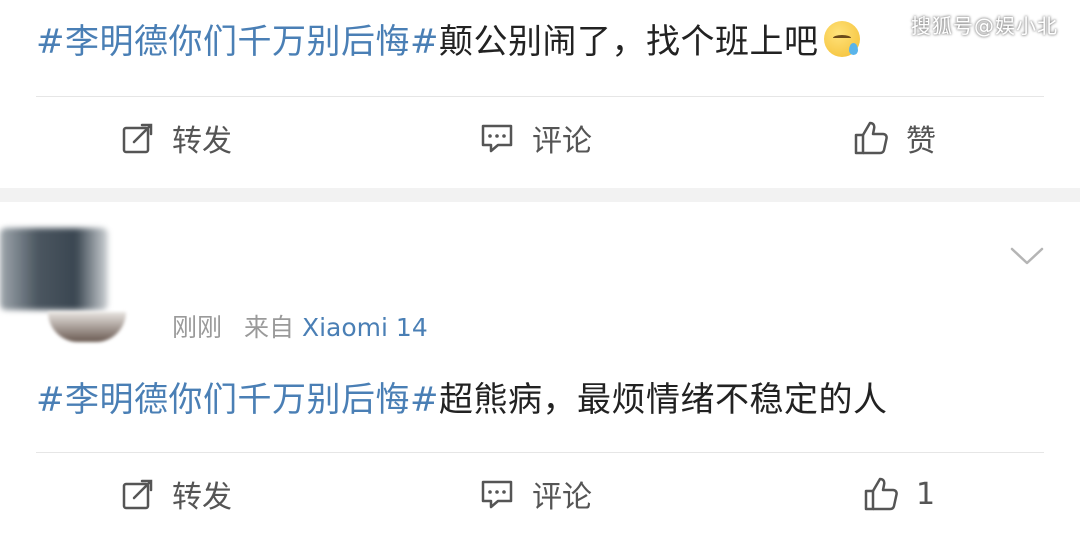 The height and width of the screenshot is (540, 1080). Describe the element at coordinates (300, 326) in the screenshot. I see `post-2-meta: 刚刚 来自 Xiaomi 14` at that location.